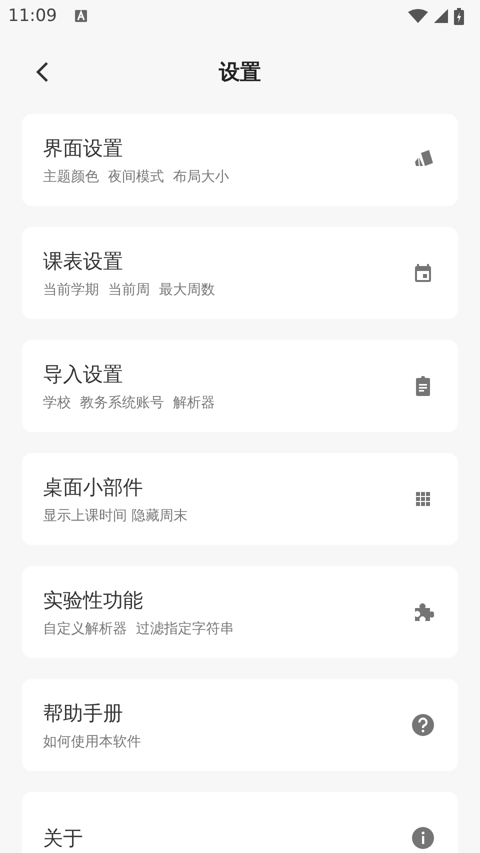 The image size is (480, 853). What do you see at coordinates (423, 273) in the screenshot?
I see `calendar-icon` at bounding box center [423, 273].